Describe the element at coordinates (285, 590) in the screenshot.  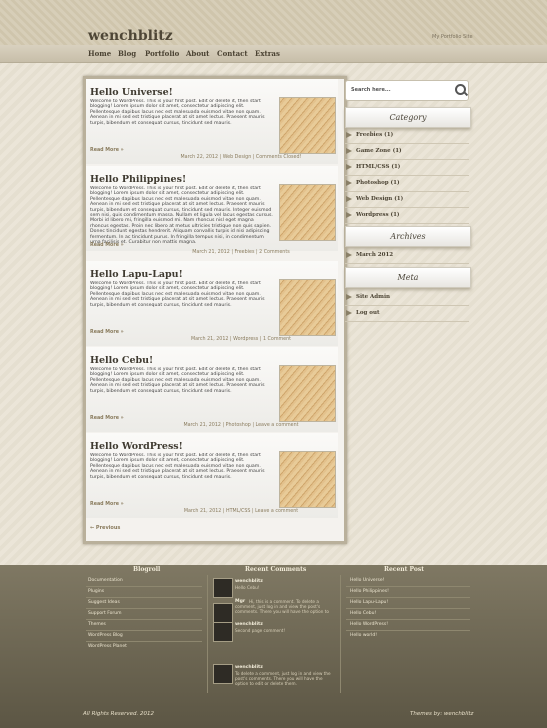
I see `comment-text: Hello Cebu!` at that location.